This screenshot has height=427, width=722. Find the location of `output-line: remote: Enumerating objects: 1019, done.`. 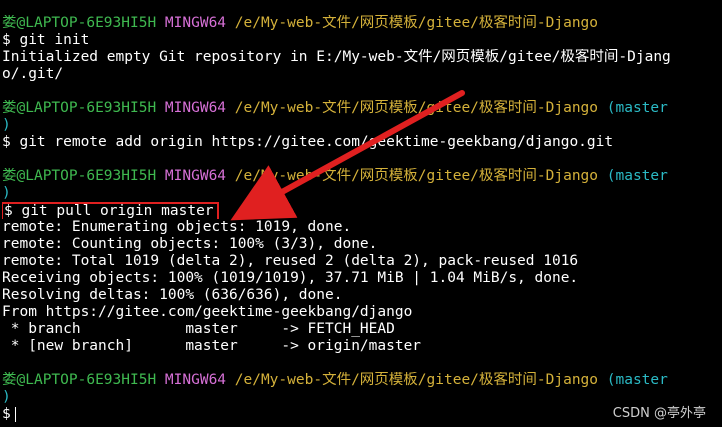

output-line: remote: Enumerating objects: 1019, done. is located at coordinates (177, 227).